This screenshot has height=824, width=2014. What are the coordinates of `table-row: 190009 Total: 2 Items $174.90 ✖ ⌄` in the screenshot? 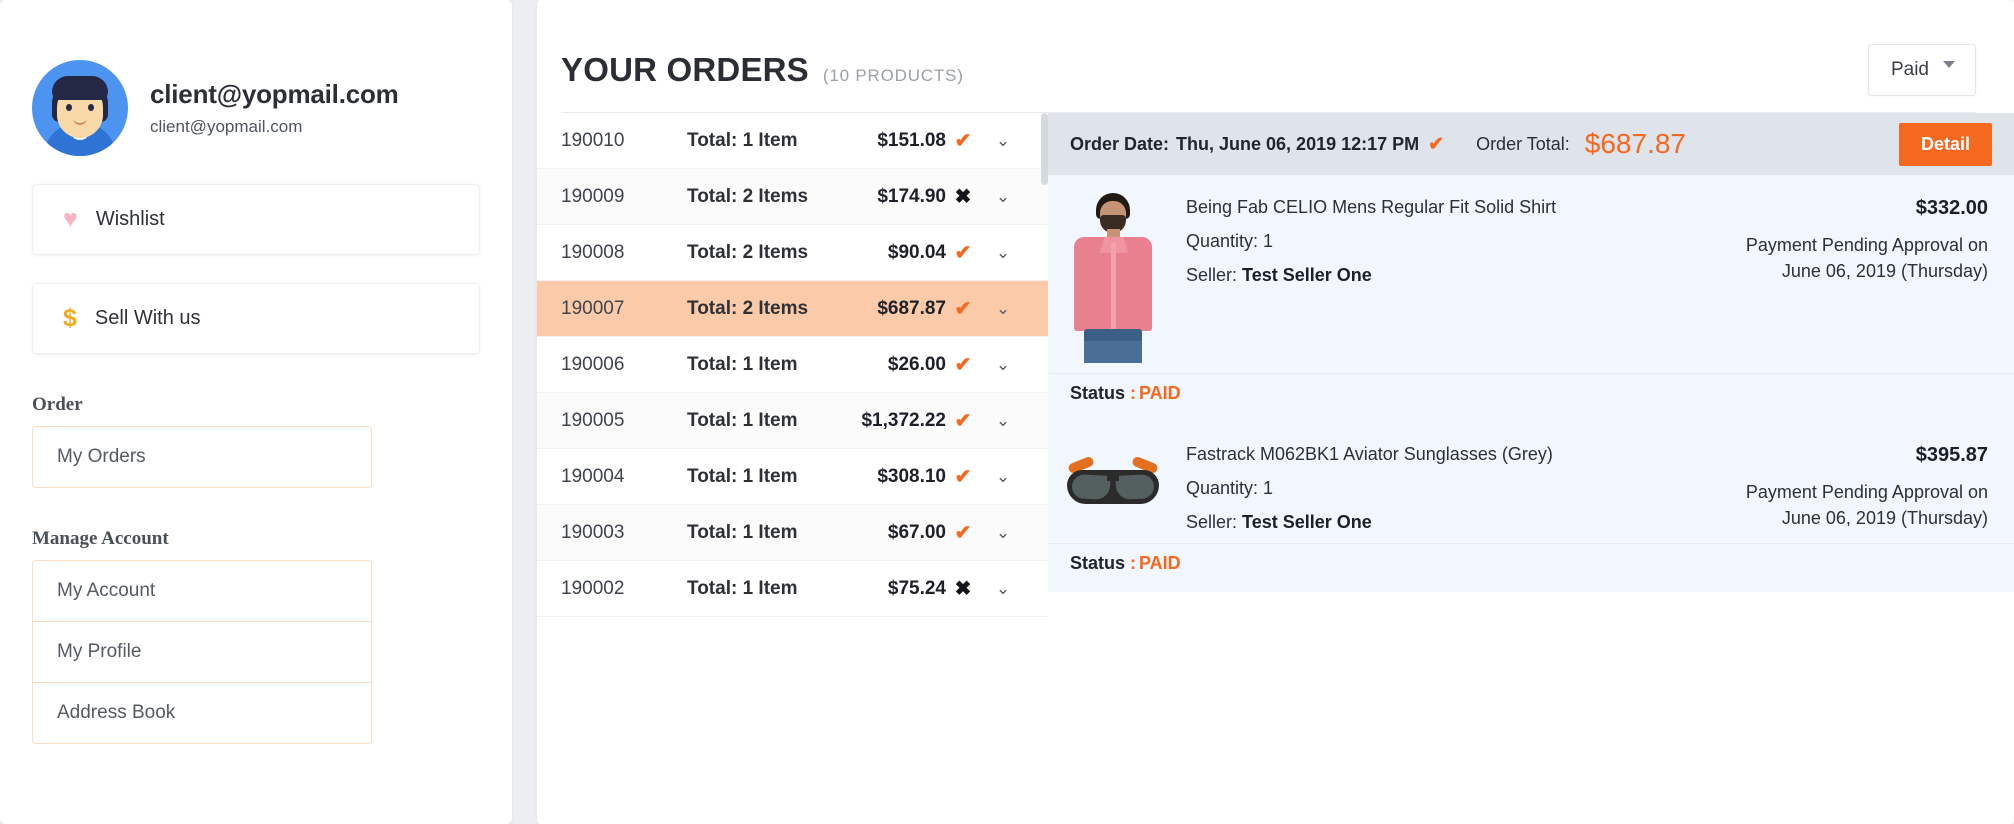 It's located at (792, 197).